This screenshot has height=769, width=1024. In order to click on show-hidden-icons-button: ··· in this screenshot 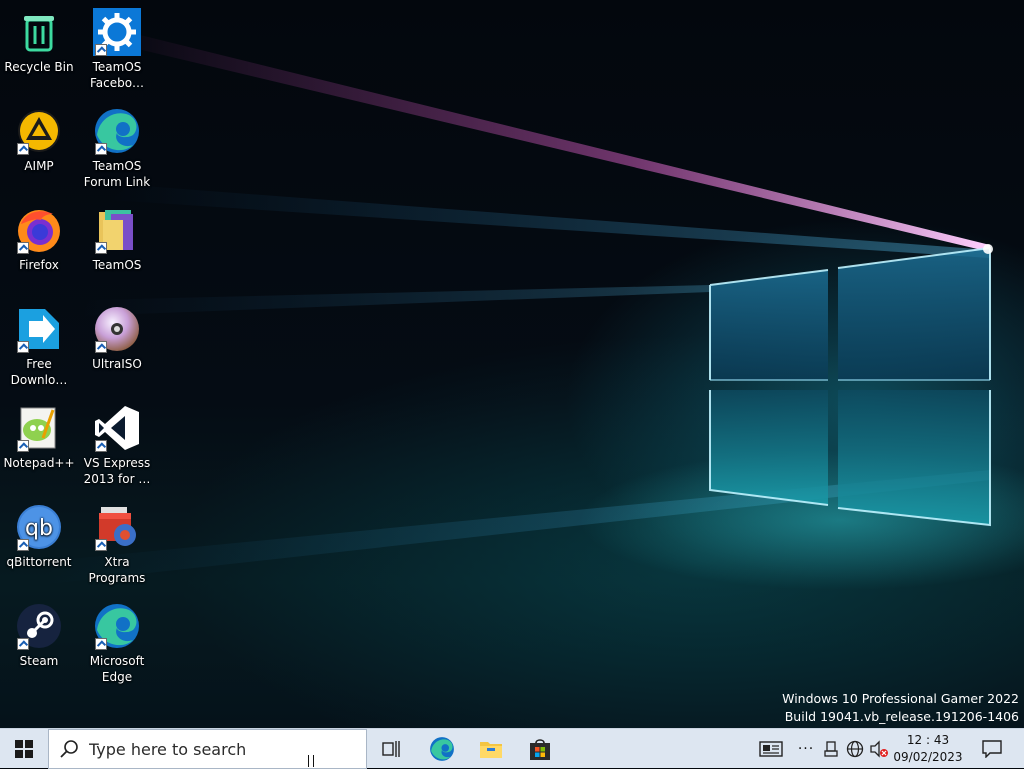, I will do `click(806, 749)`.